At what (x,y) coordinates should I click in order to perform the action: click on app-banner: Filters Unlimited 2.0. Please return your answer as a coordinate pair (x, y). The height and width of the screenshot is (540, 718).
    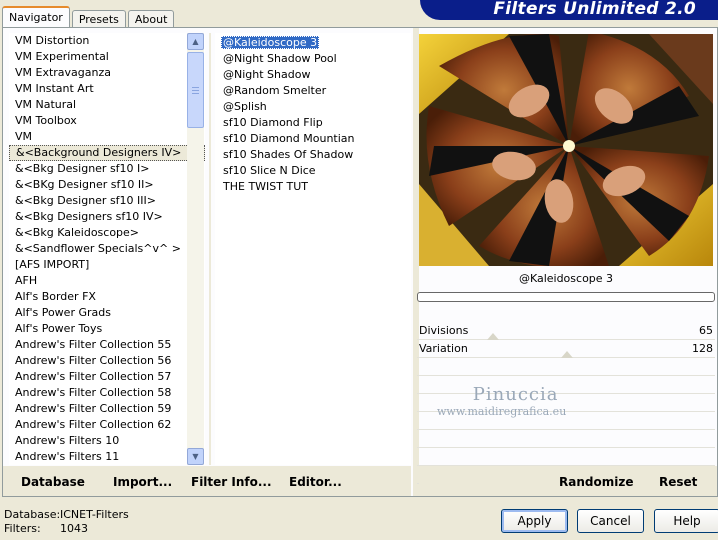
    Looking at the image, I should click on (569, 10).